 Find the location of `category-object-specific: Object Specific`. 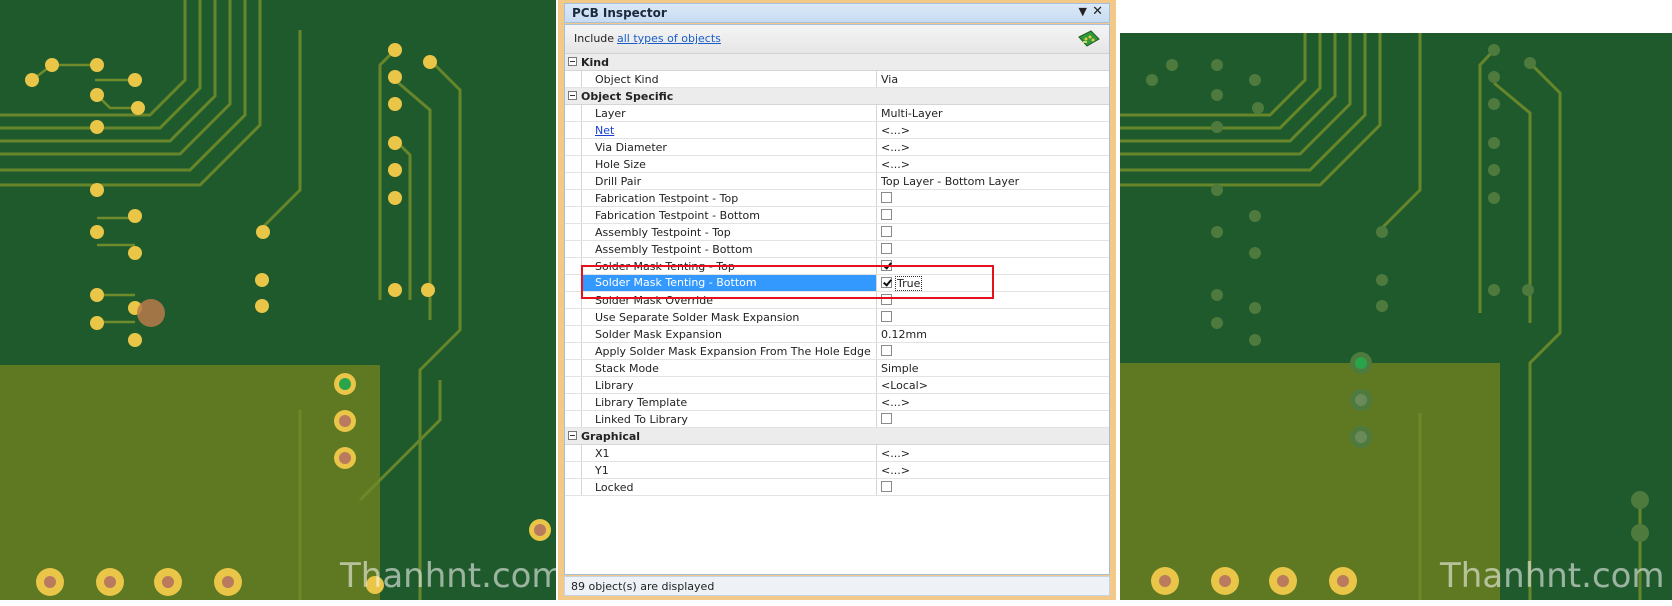

category-object-specific: Object Specific is located at coordinates (837, 96).